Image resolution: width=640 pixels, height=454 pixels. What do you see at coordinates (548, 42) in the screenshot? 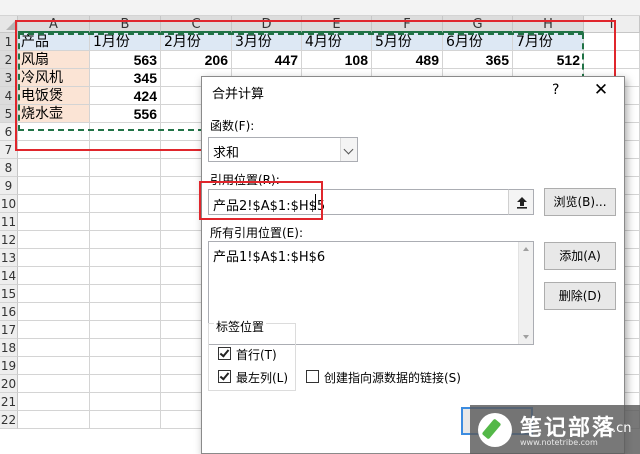
I see `header-cell: 7月份` at bounding box center [548, 42].